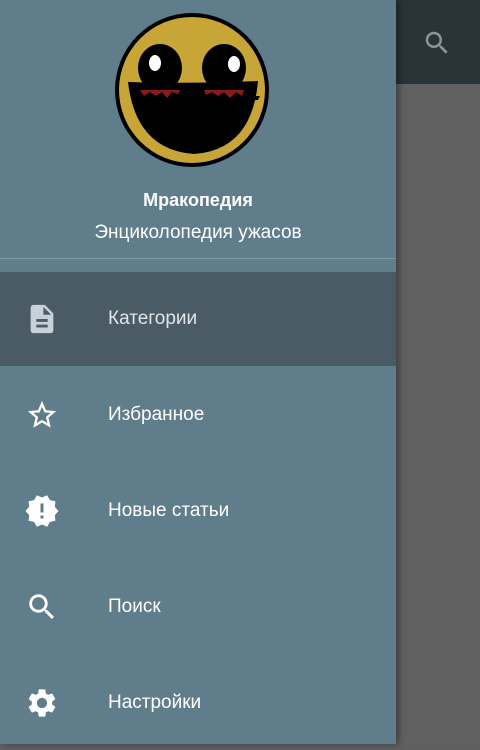 The width and height of the screenshot is (480, 750). Describe the element at coordinates (198, 200) in the screenshot. I see `app-title: Мракопедия` at that location.